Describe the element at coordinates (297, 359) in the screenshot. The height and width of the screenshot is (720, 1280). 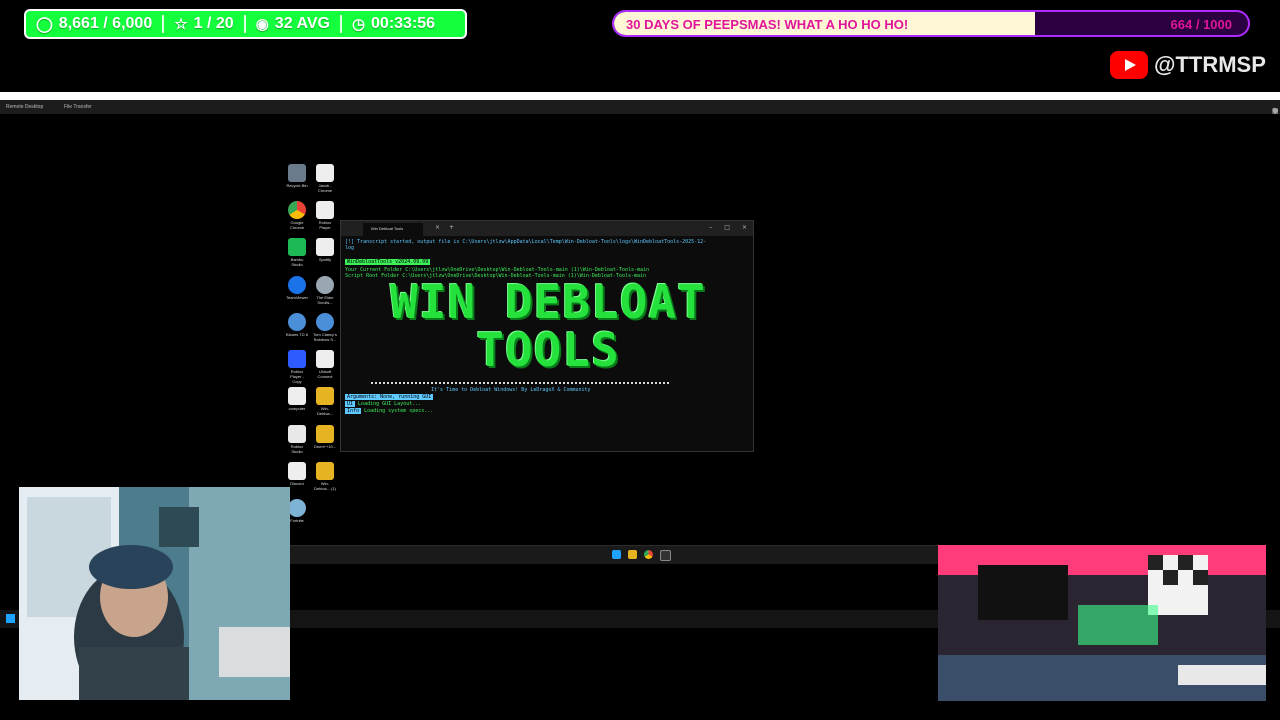
I see `roblox-icon` at that location.